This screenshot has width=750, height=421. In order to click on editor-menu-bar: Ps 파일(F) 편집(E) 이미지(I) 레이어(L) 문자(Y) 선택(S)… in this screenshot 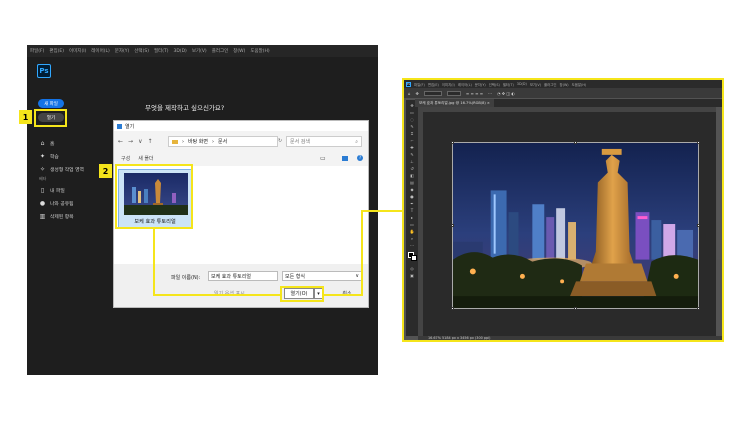, I will do `click(563, 84)`.